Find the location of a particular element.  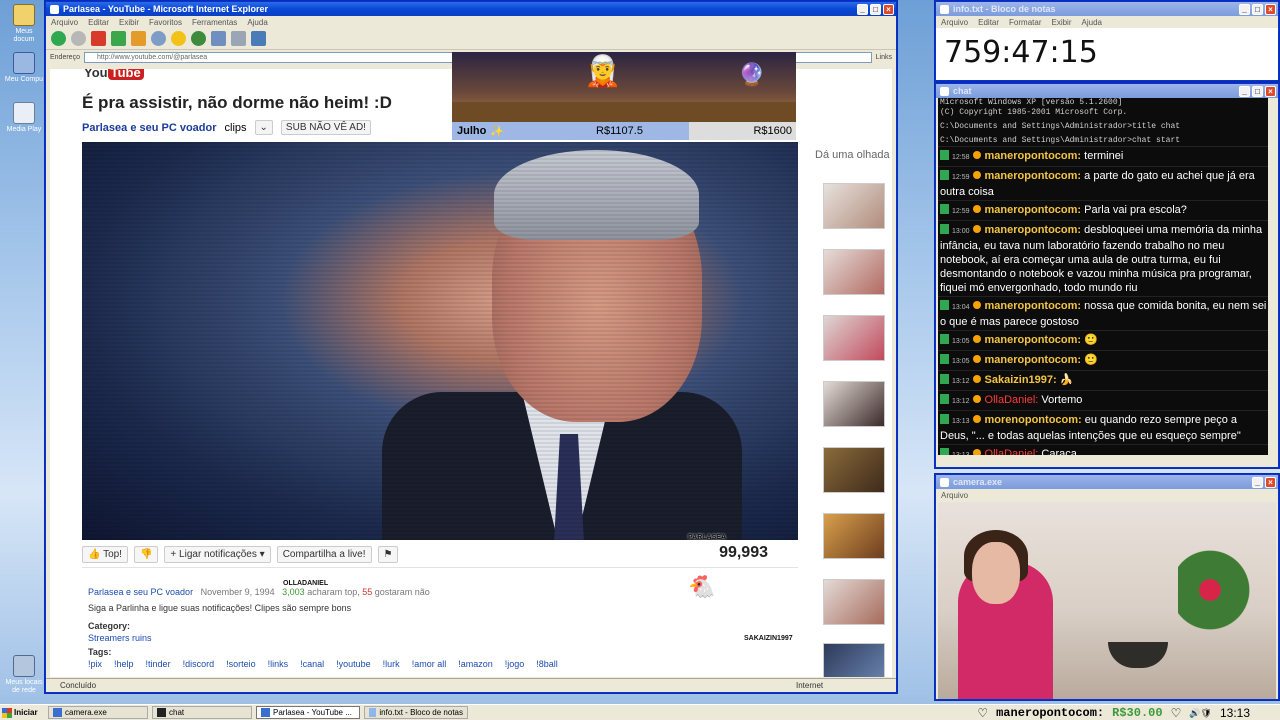

tag-link: !sorteio is located at coordinates (241, 664).